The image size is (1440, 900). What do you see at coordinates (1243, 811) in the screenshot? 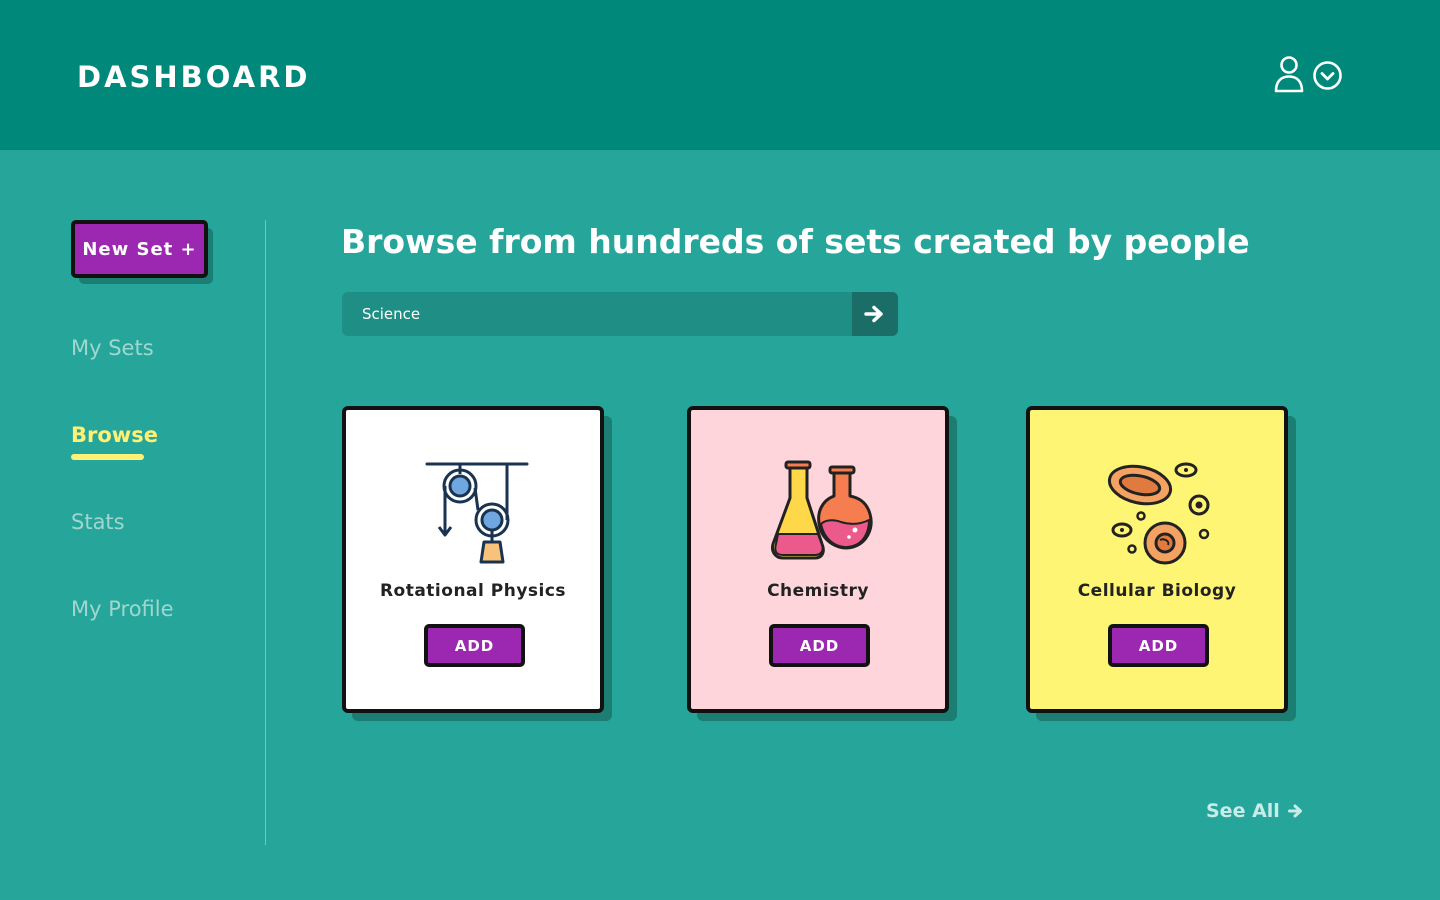
I see `see-all-label: See All` at bounding box center [1243, 811].